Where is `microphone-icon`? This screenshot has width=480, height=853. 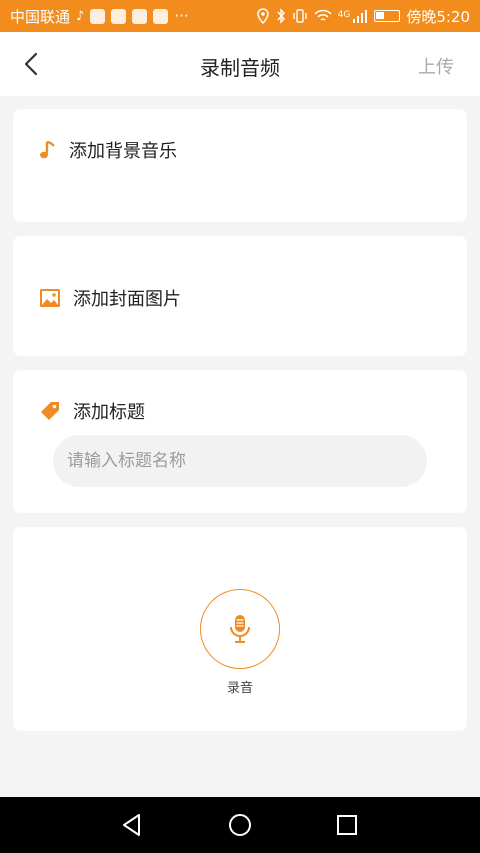 microphone-icon is located at coordinates (240, 629).